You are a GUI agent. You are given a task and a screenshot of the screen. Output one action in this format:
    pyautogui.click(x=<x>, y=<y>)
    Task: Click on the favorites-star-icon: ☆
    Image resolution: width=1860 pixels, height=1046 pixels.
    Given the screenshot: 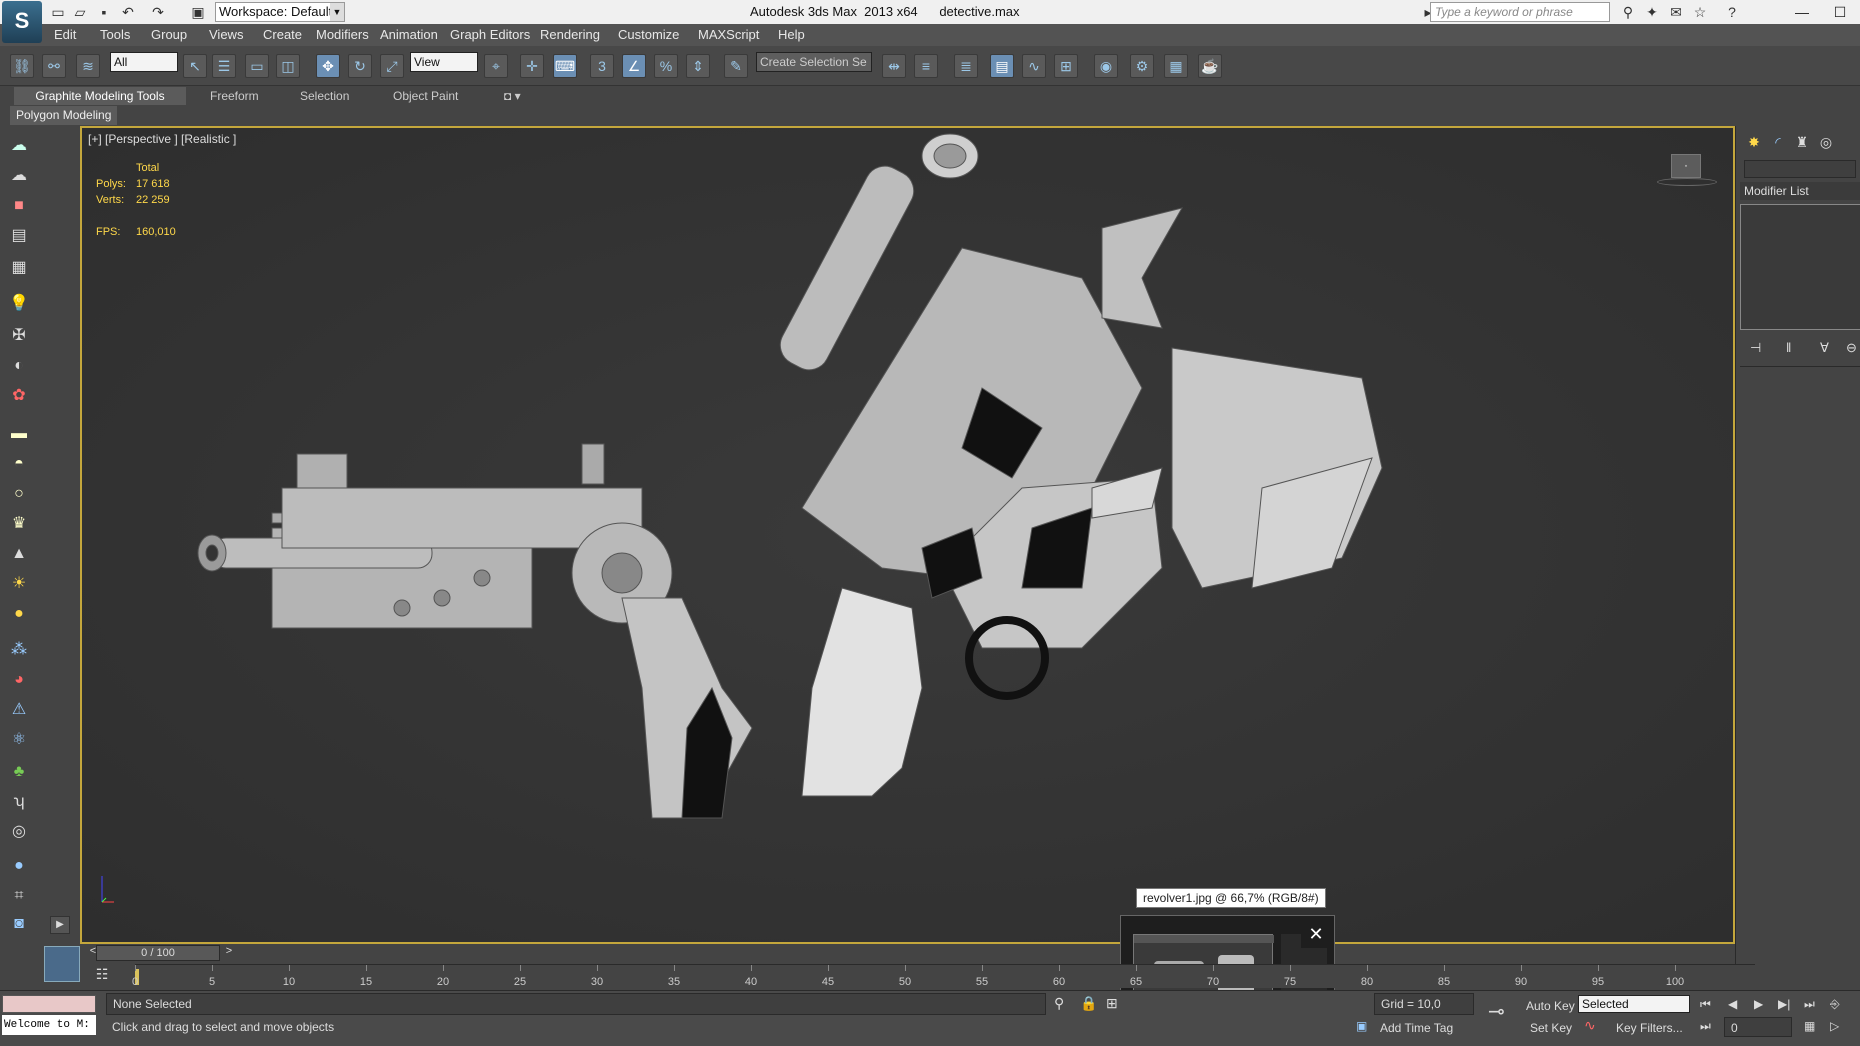 What is the action you would take?
    pyautogui.click(x=1700, y=12)
    